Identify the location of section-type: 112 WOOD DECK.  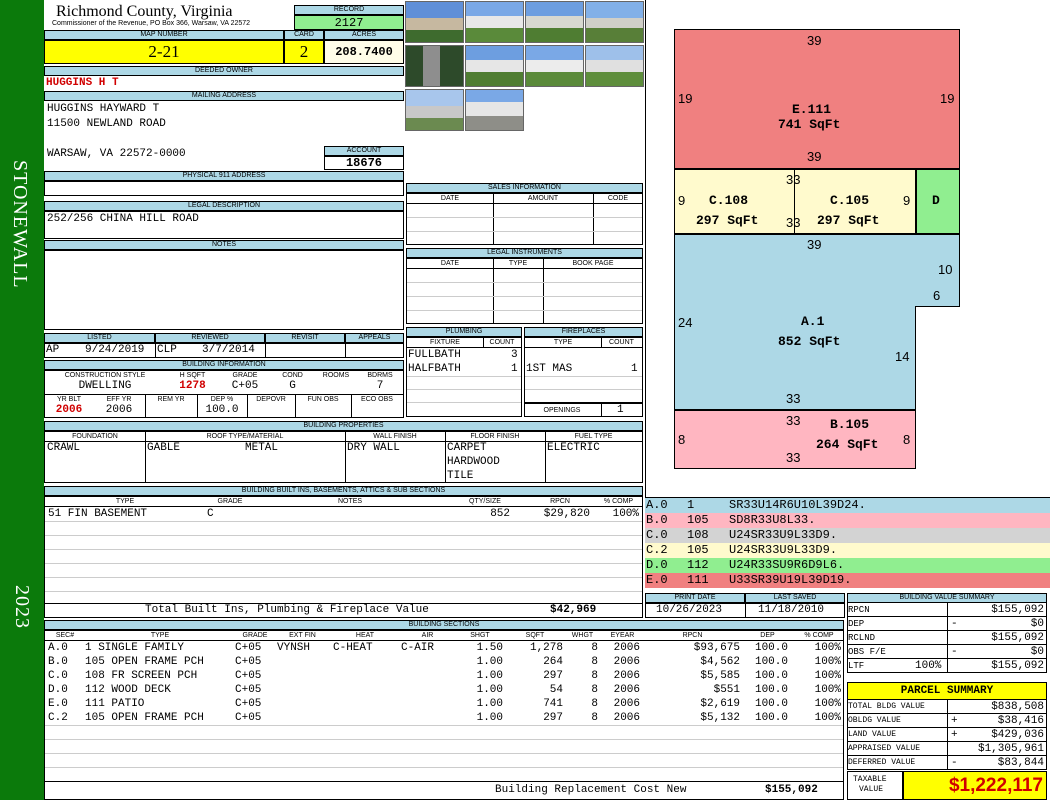
(128, 690).